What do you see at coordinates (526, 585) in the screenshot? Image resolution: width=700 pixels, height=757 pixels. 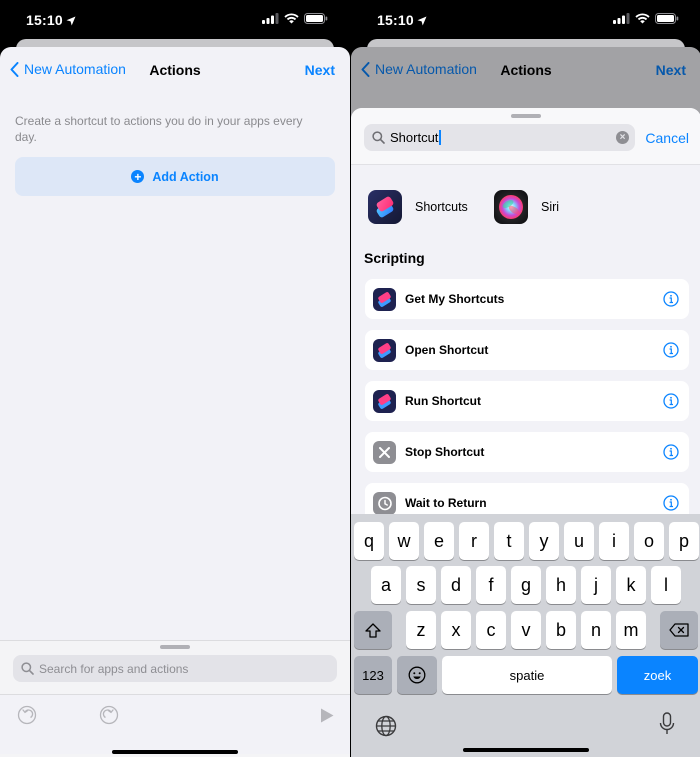 I see `key-g: g` at bounding box center [526, 585].